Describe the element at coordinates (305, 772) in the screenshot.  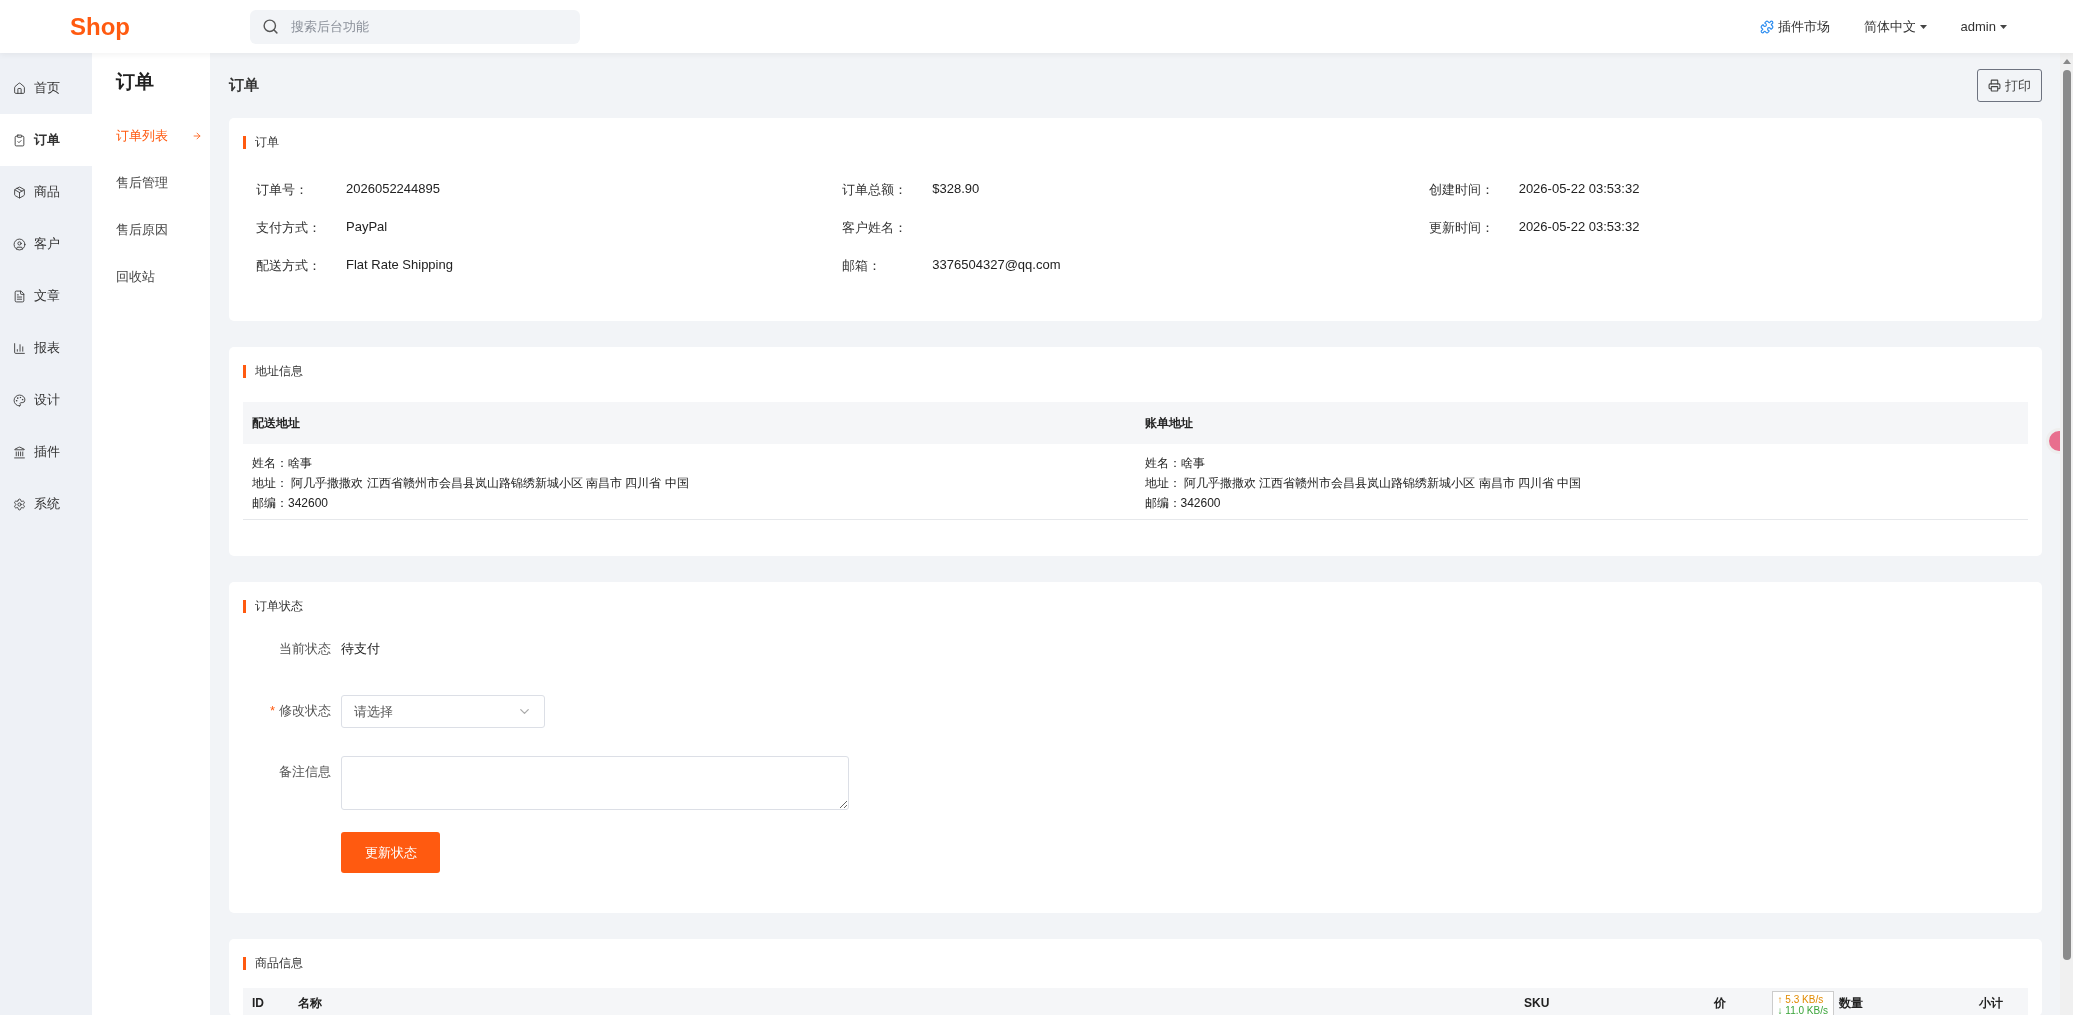
I see `form-label: 备注信息` at that location.